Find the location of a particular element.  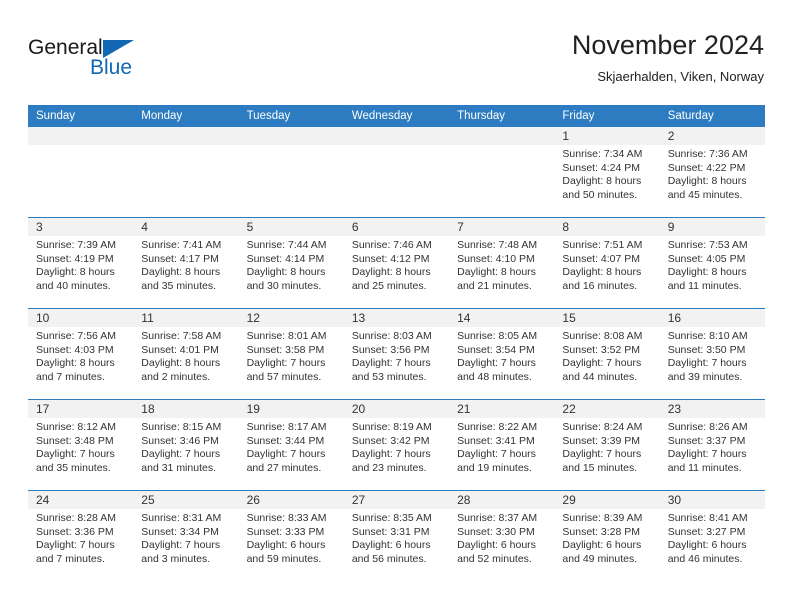

daylight-text-line2: and 21 minutes. is located at coordinates (494, 285).